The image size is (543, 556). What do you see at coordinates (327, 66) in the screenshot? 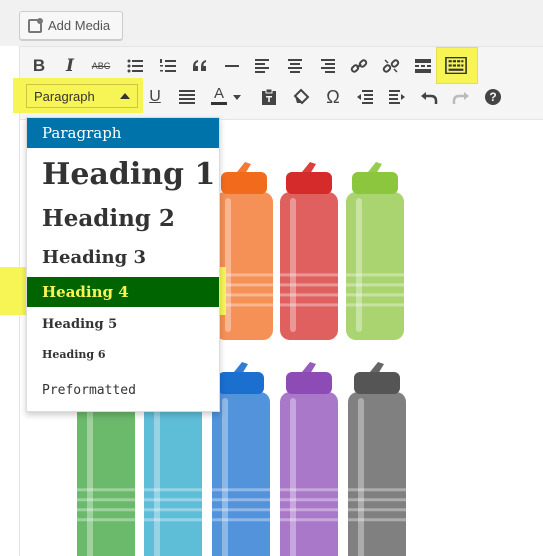
I see `align-right-icon` at bounding box center [327, 66].